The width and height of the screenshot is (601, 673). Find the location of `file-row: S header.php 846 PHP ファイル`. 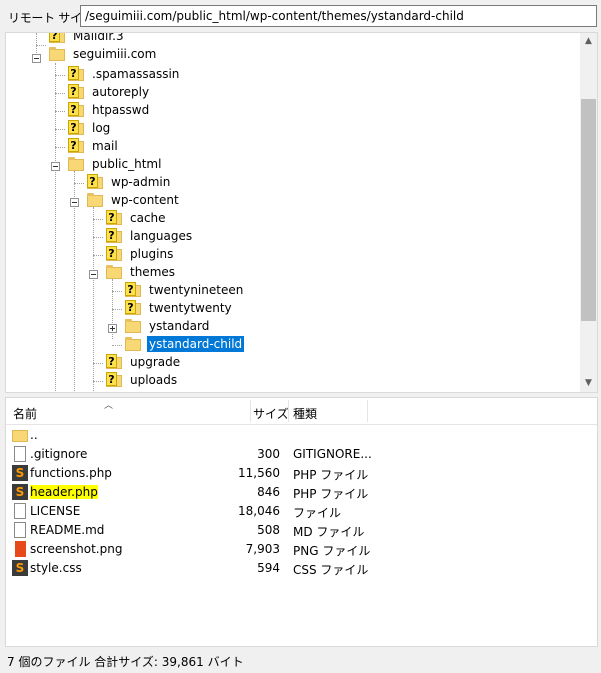

file-row: S header.php 846 PHP ファイル is located at coordinates (301, 492).